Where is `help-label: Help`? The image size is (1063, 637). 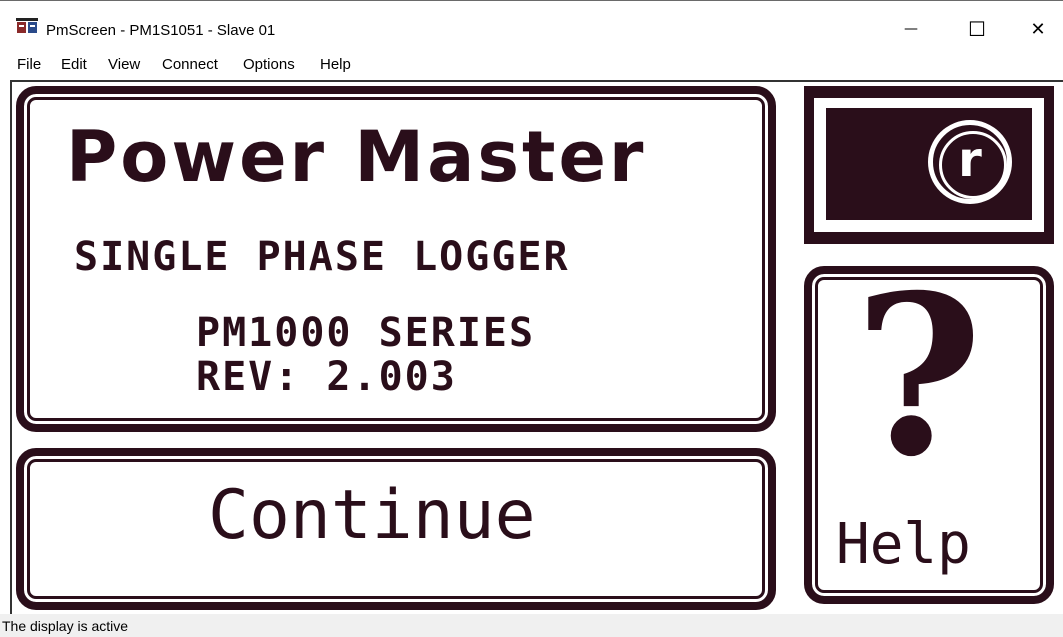 help-label: Help is located at coordinates (903, 544).